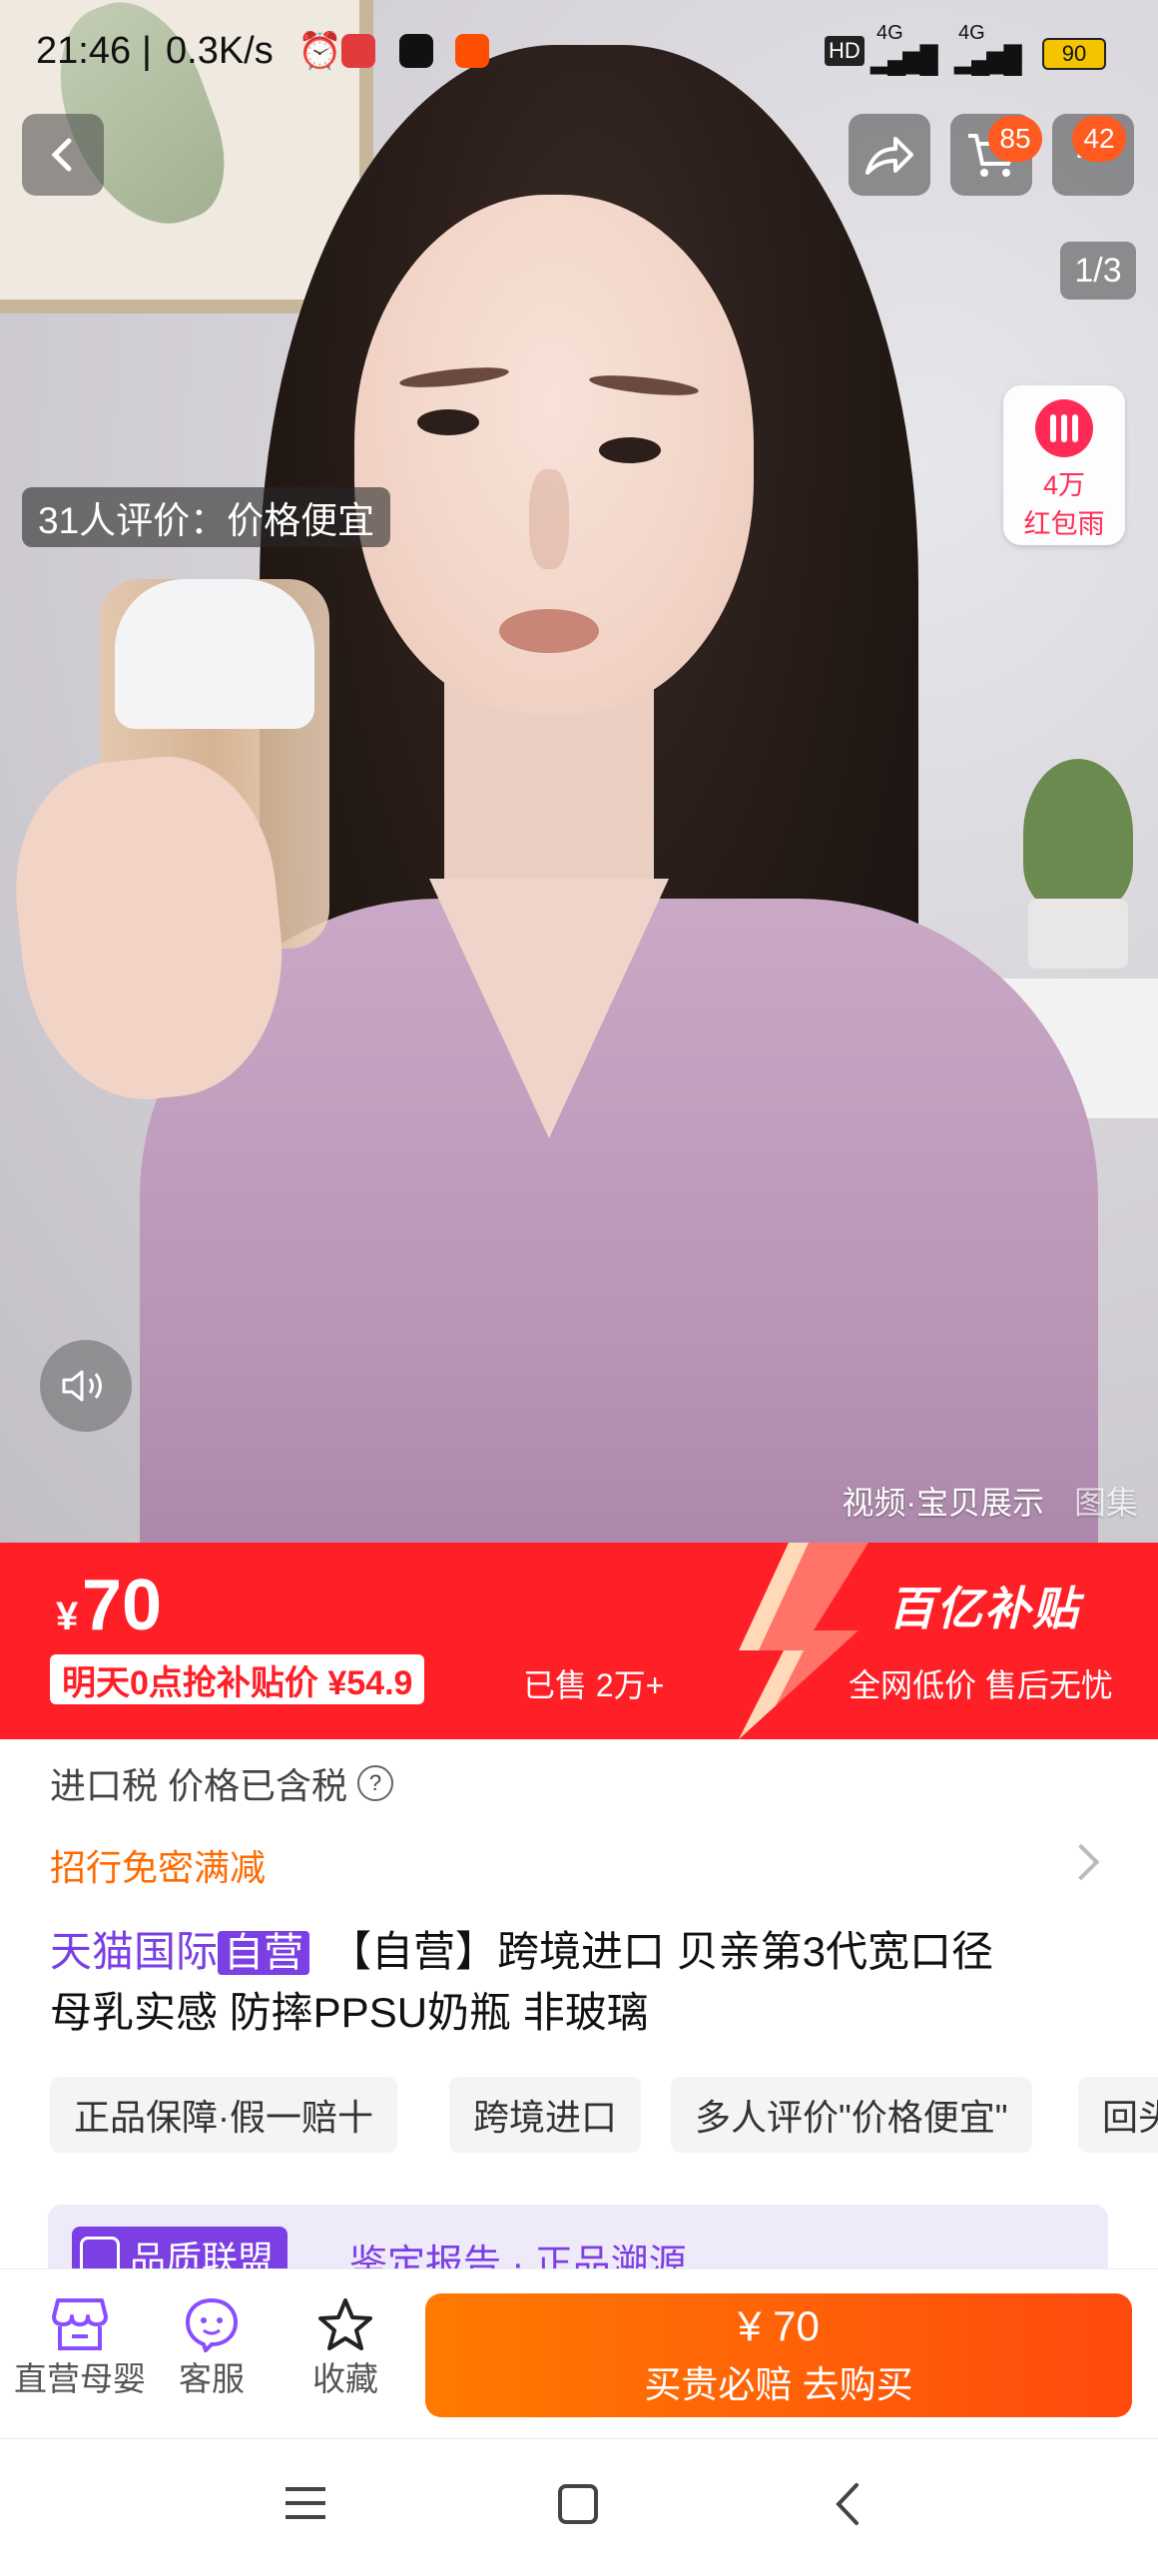 This screenshot has width=1158, height=2576. What do you see at coordinates (345, 2324) in the screenshot?
I see `star-icon` at bounding box center [345, 2324].